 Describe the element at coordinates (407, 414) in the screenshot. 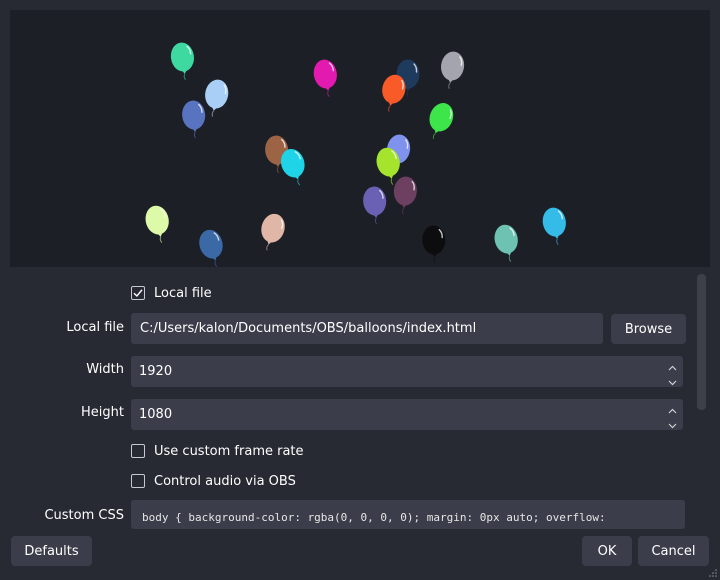

I see `height-input: 1080` at that location.